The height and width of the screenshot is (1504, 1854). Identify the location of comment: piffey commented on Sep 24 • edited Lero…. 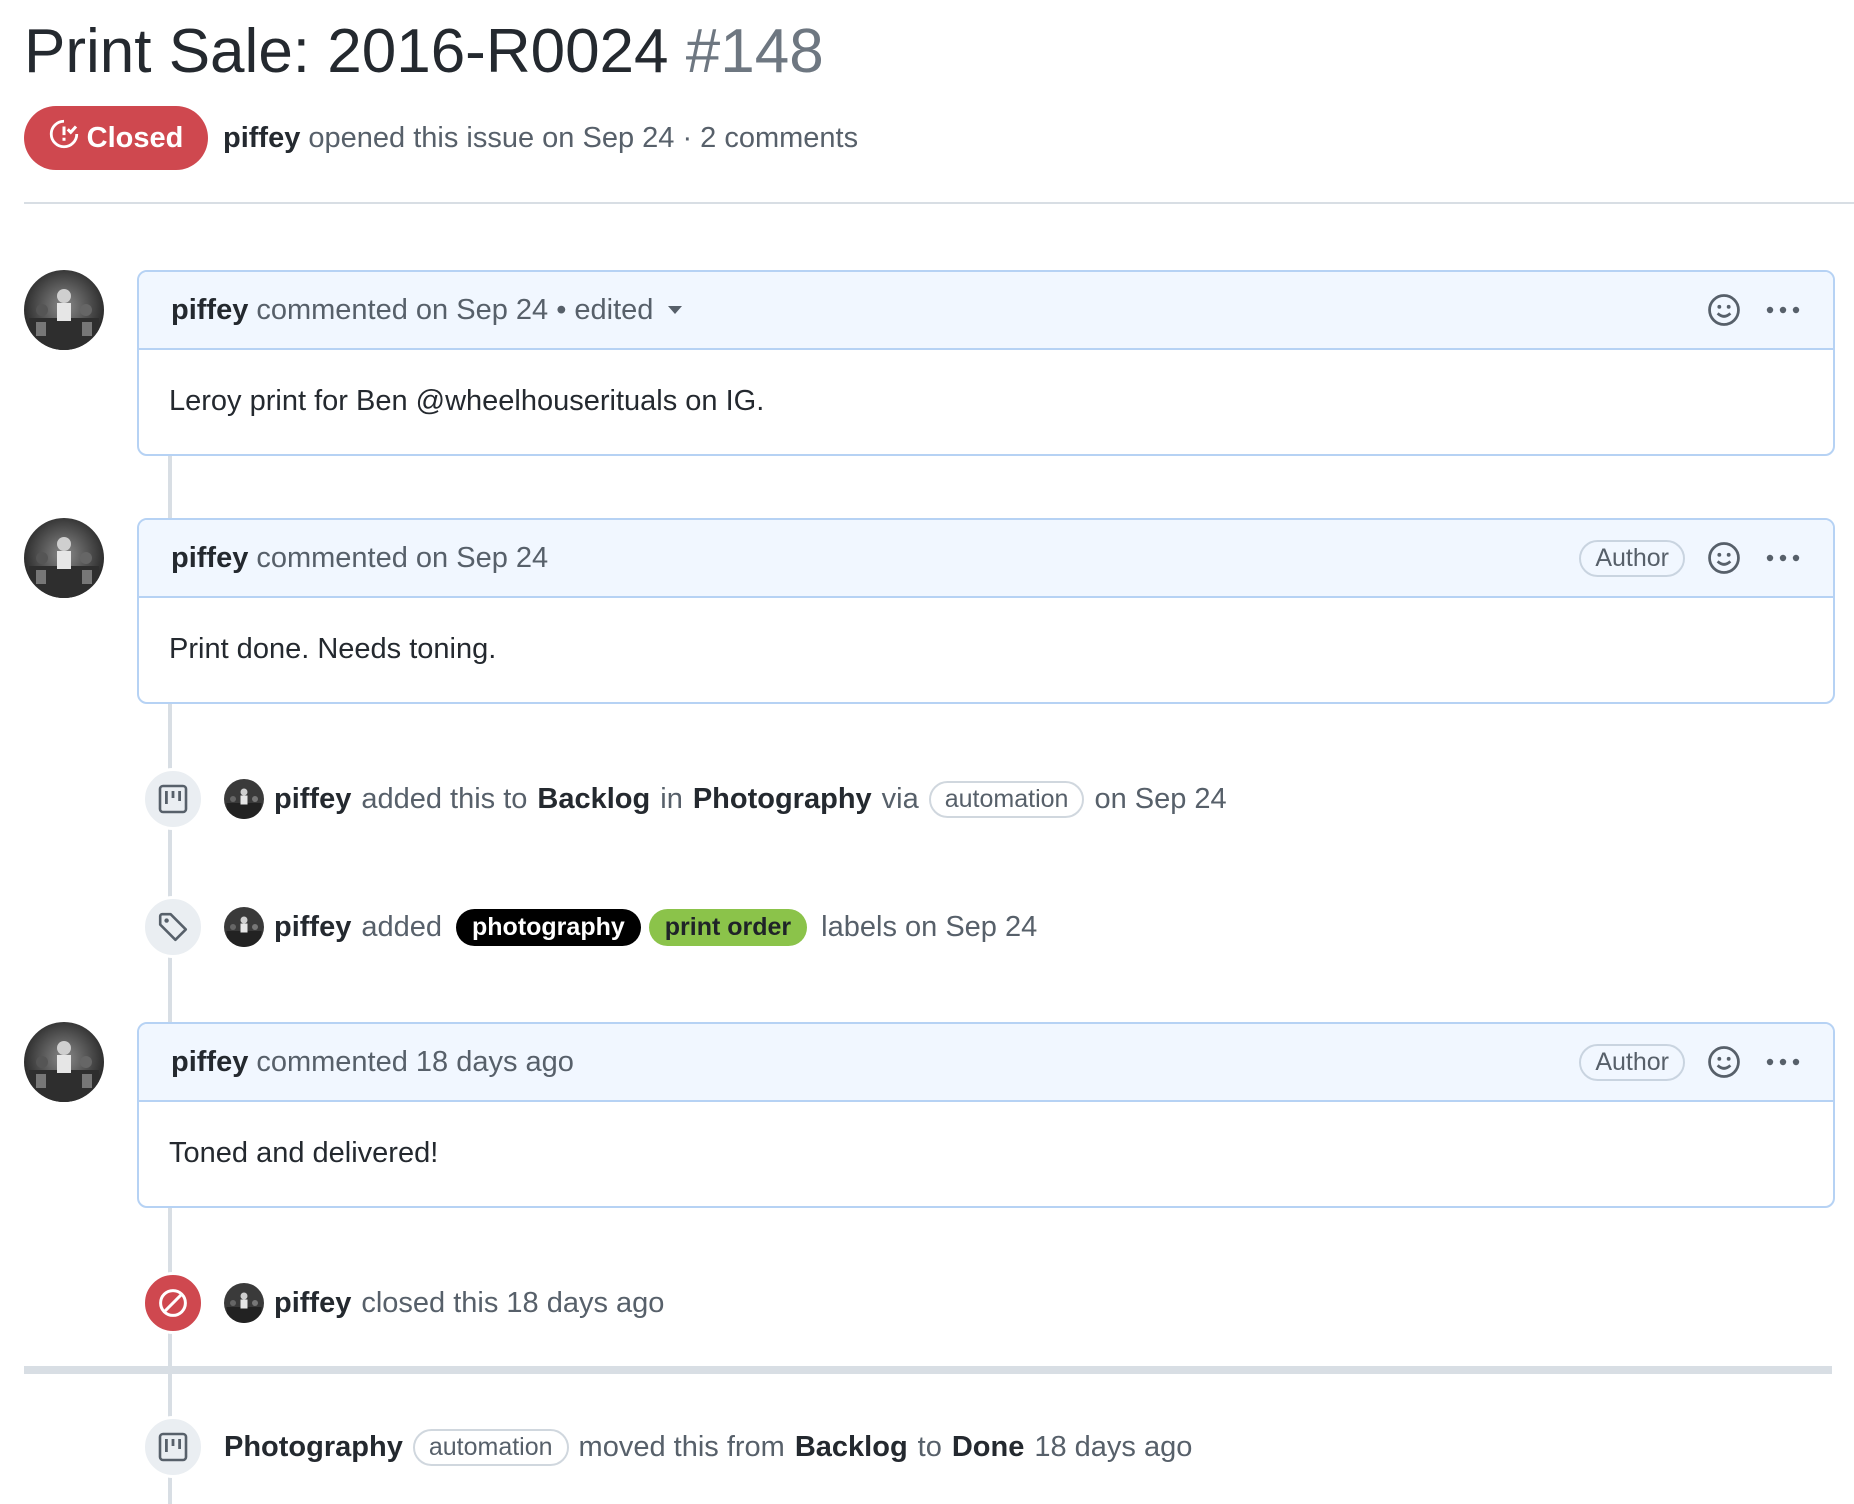
(986, 363).